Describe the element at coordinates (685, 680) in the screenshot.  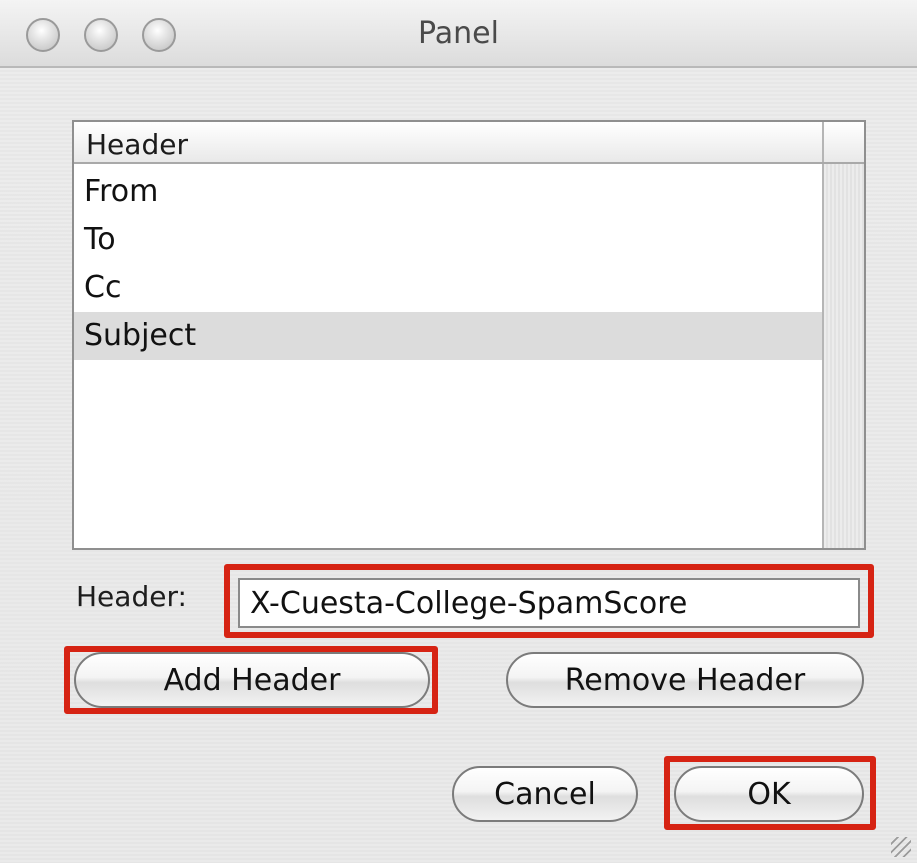
I see `remove-header-button: Remove Header` at that location.